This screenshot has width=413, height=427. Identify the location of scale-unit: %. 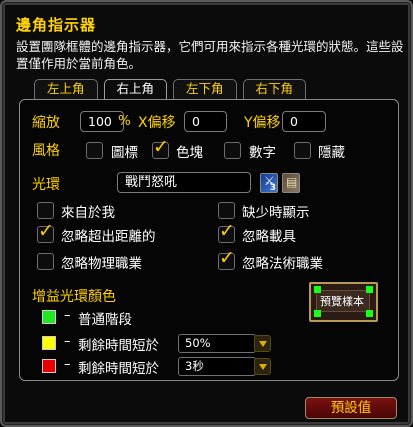
(124, 121).